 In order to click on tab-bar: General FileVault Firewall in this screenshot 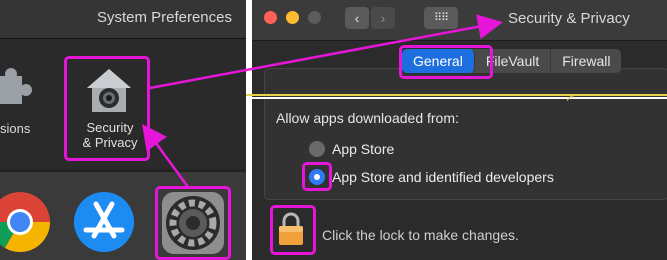, I will do `click(512, 61)`.